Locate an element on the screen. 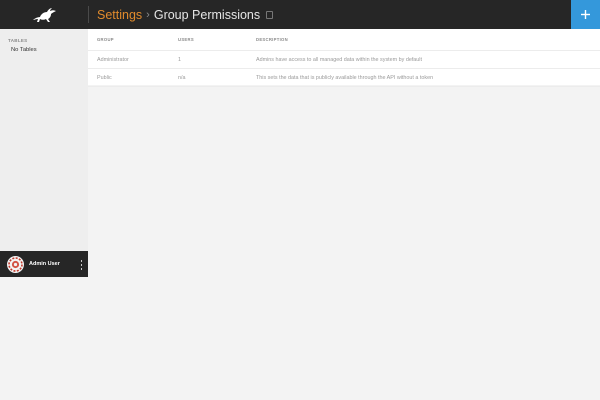 The height and width of the screenshot is (400, 600). breadcrumb: Settings › Group Permissions is located at coordinates (185, 14).